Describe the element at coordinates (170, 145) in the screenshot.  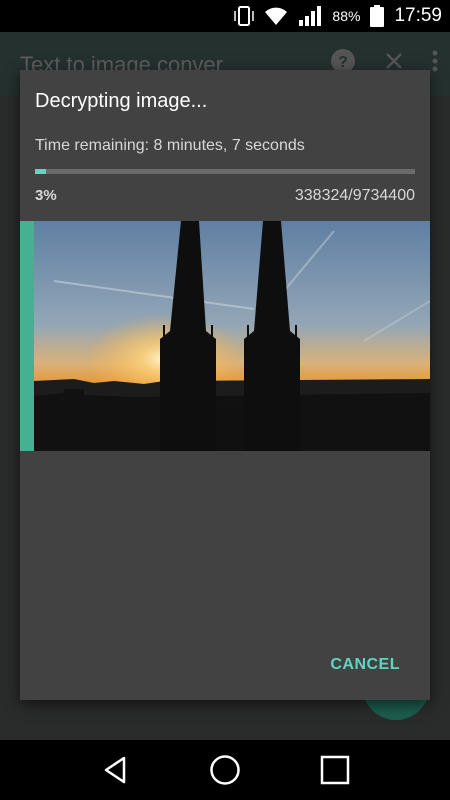
I see `time-remaining: Time remaining: 8 minutes, 7 seconds` at that location.